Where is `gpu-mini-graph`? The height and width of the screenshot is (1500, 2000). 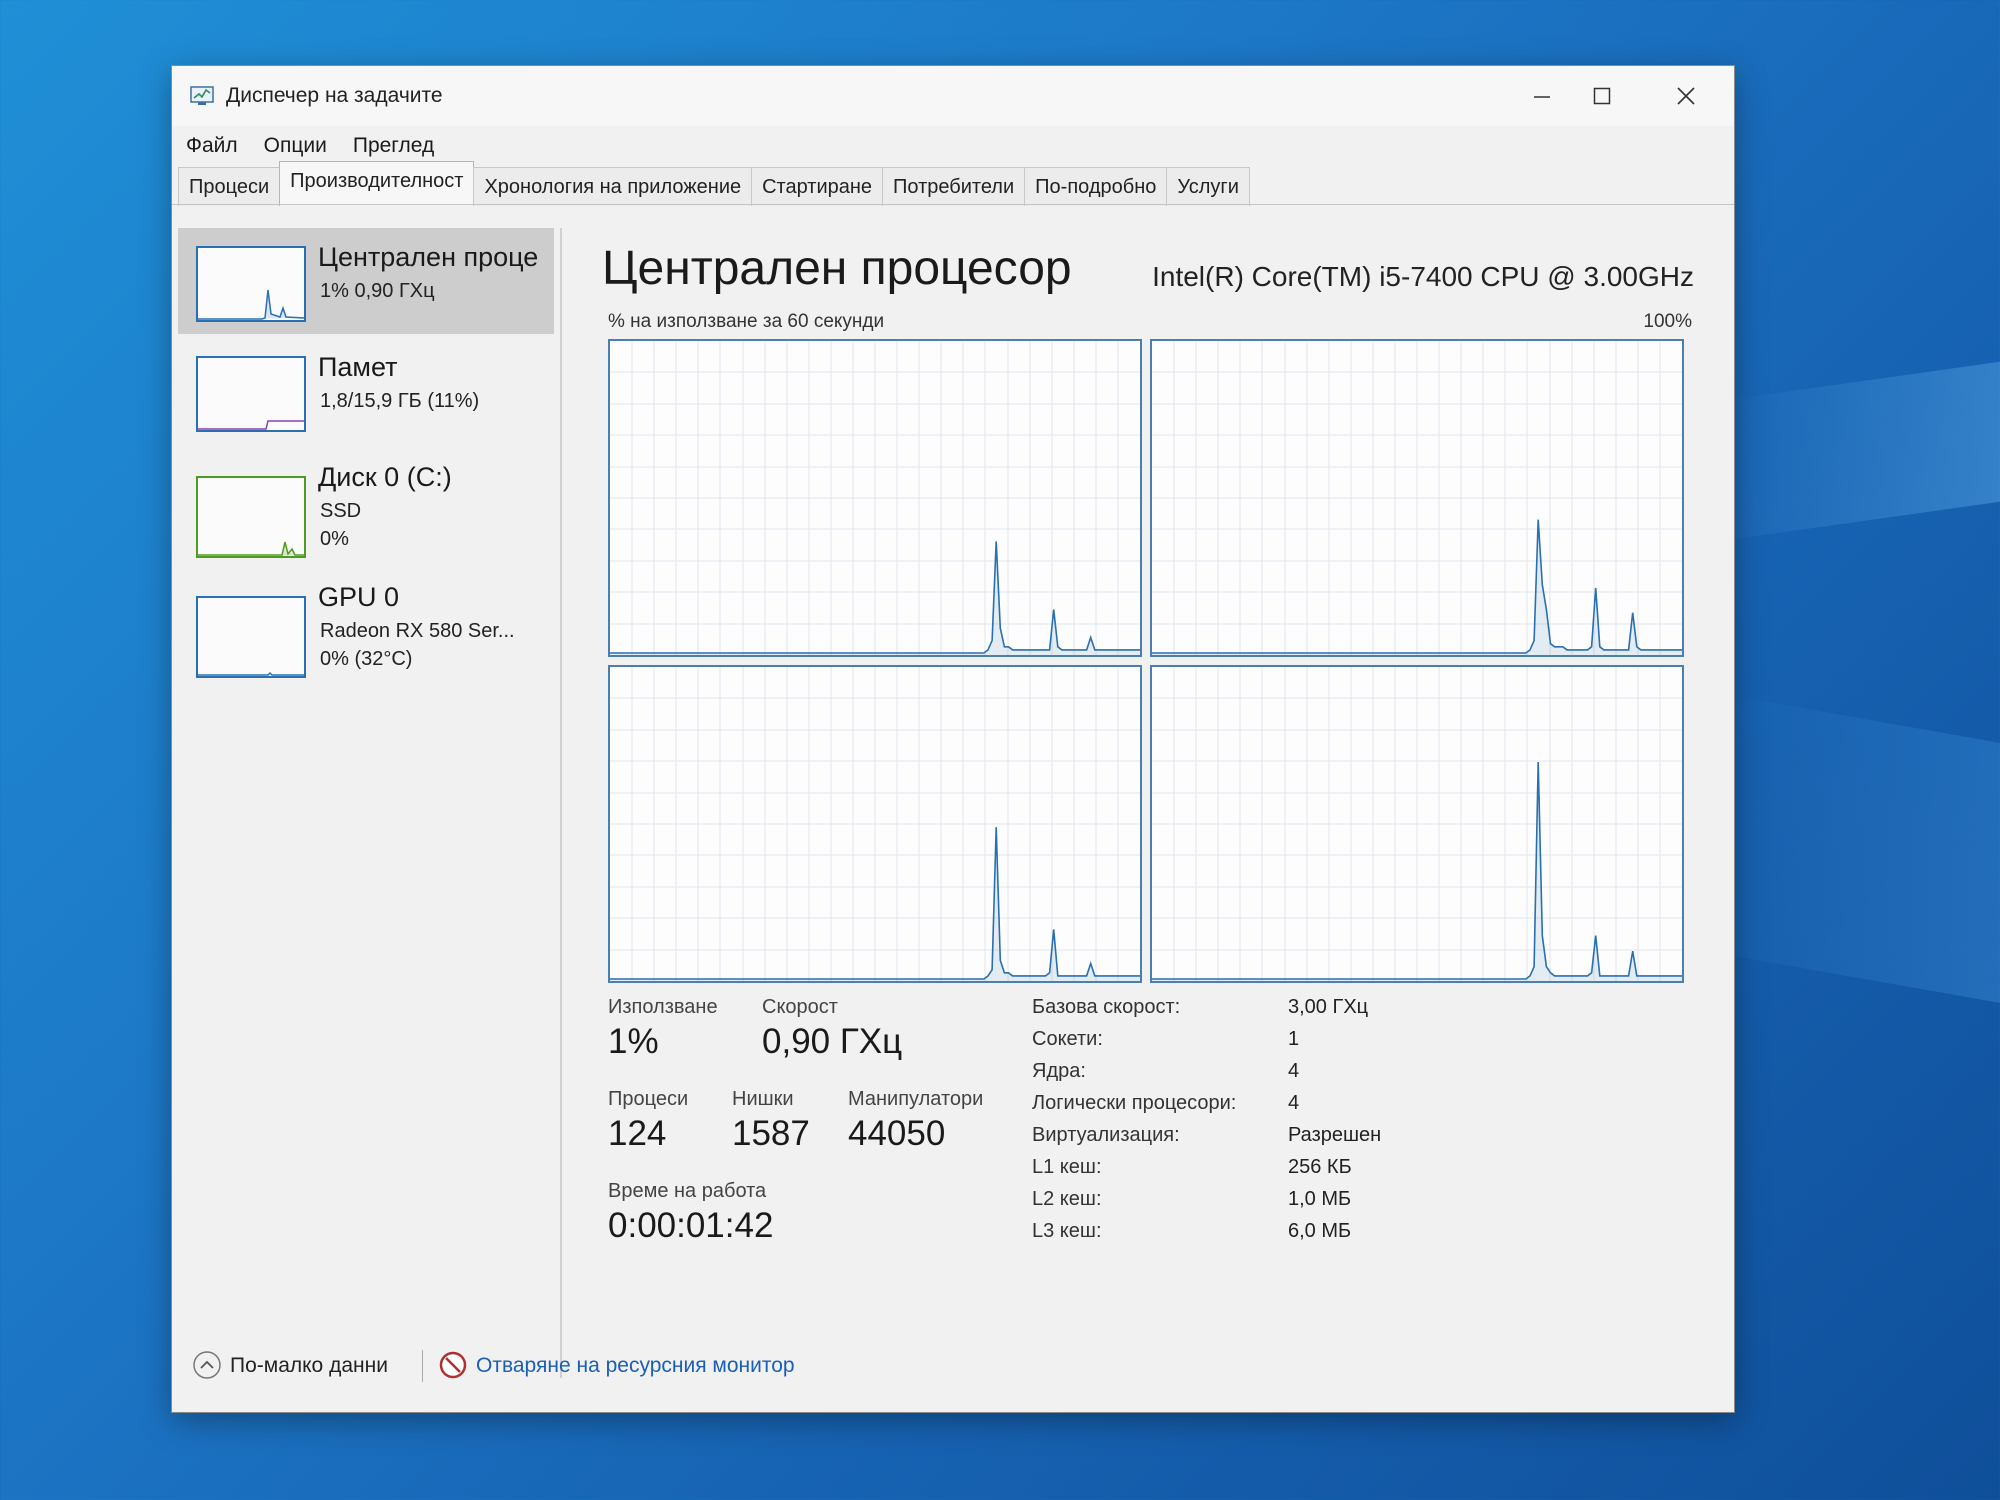
gpu-mini-graph is located at coordinates (251, 673).